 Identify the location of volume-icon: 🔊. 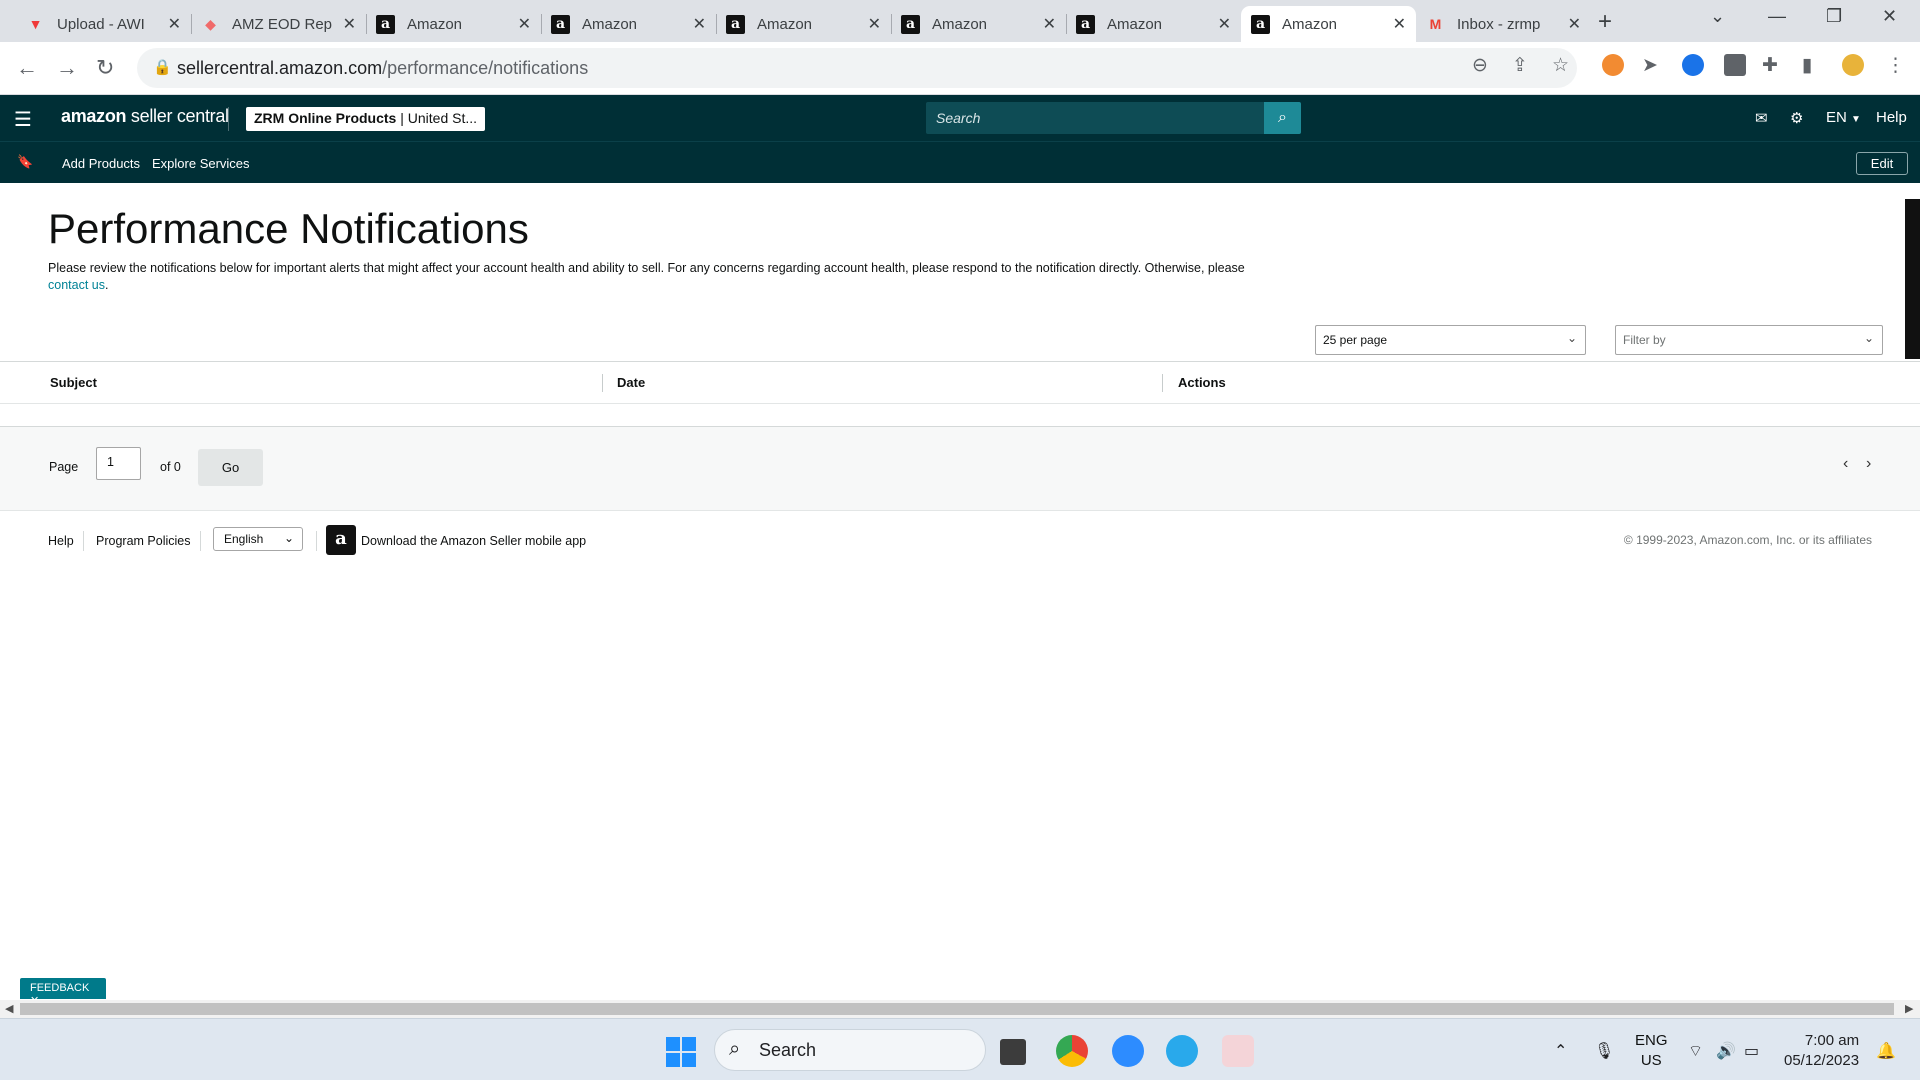
(1726, 1051).